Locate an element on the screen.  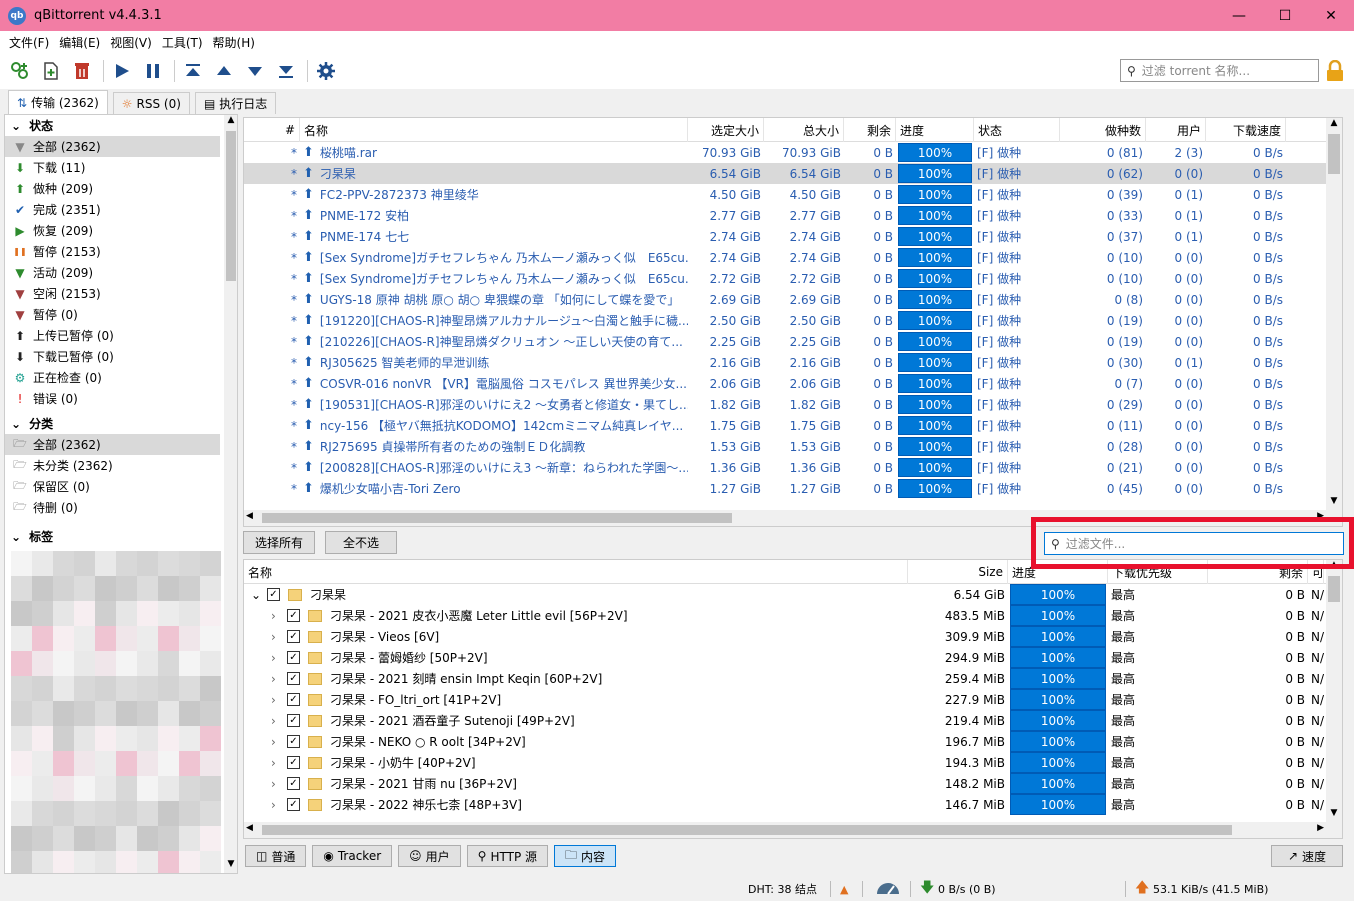
tags-section-header: ⌄ 标签 is located at coordinates (121, 536).